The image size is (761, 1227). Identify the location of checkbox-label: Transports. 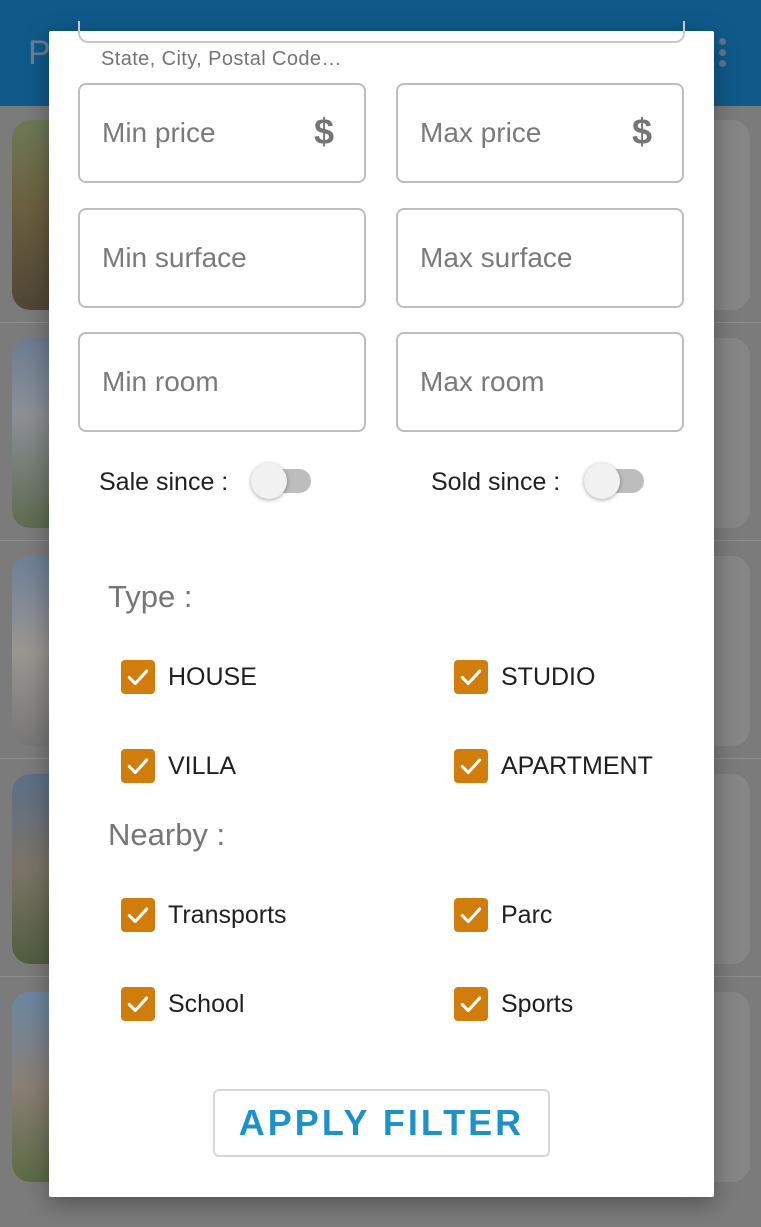
(227, 914).